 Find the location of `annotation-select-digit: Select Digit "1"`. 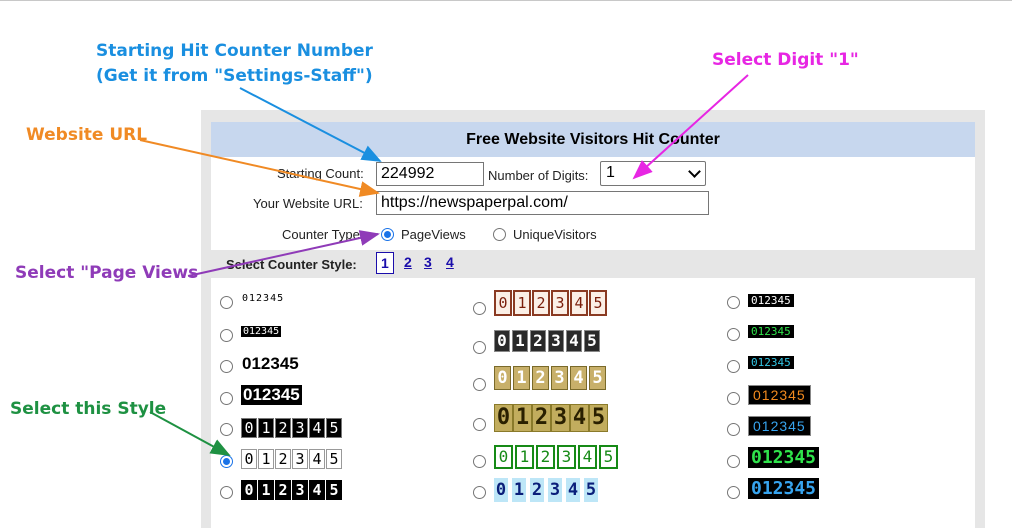

annotation-select-digit: Select Digit "1" is located at coordinates (785, 60).